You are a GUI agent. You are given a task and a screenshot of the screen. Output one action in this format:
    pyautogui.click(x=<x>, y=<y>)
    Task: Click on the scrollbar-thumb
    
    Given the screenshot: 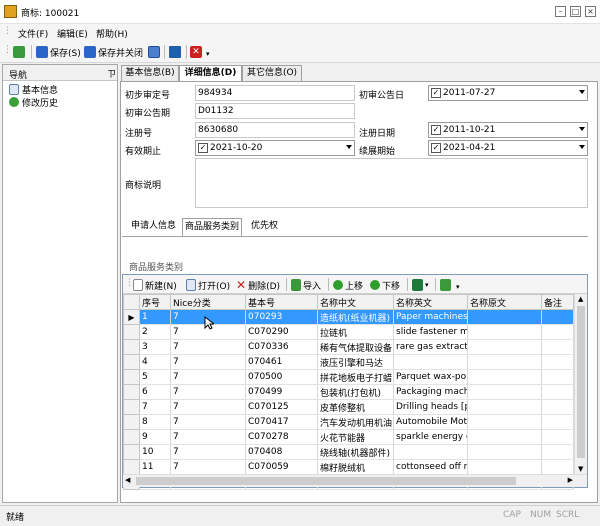 What is the action you would take?
    pyautogui.click(x=581, y=382)
    